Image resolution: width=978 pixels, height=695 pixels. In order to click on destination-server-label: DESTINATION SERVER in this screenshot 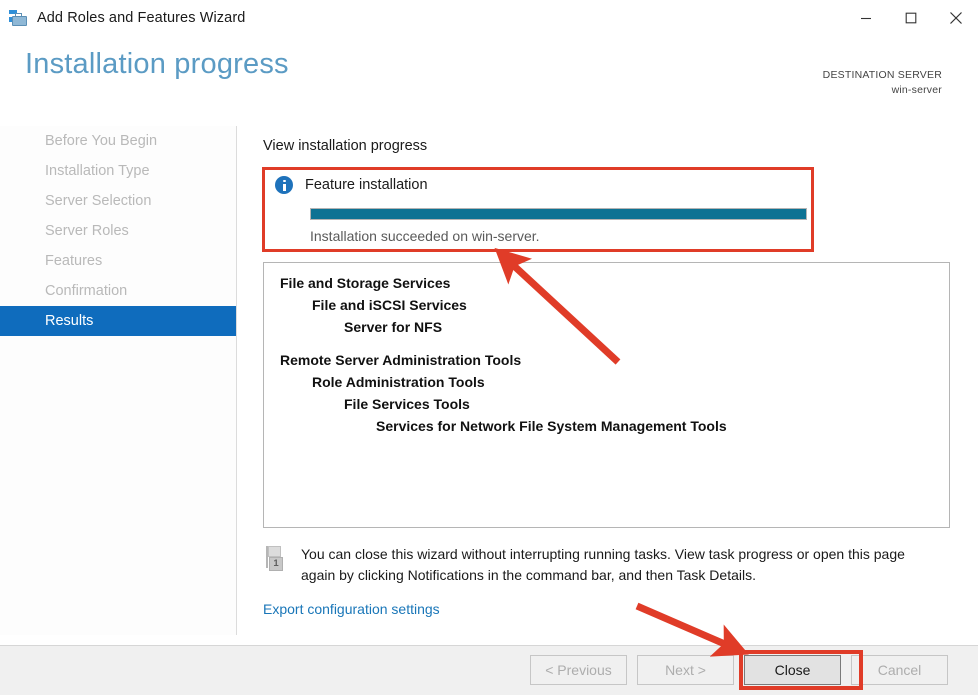, I will do `click(882, 75)`.